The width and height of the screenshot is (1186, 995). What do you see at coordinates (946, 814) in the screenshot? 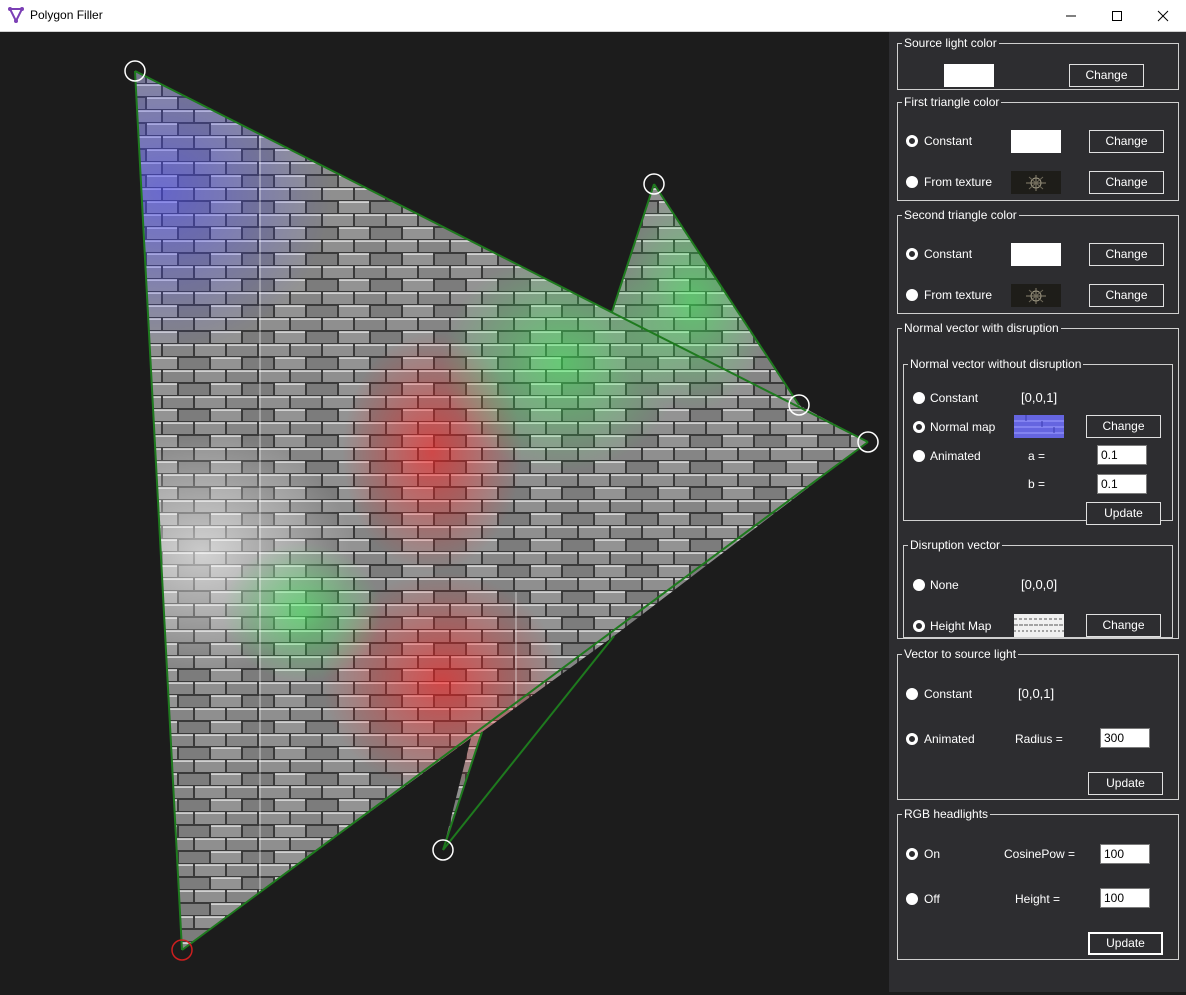
I see `group-title: RGB headlights` at bounding box center [946, 814].